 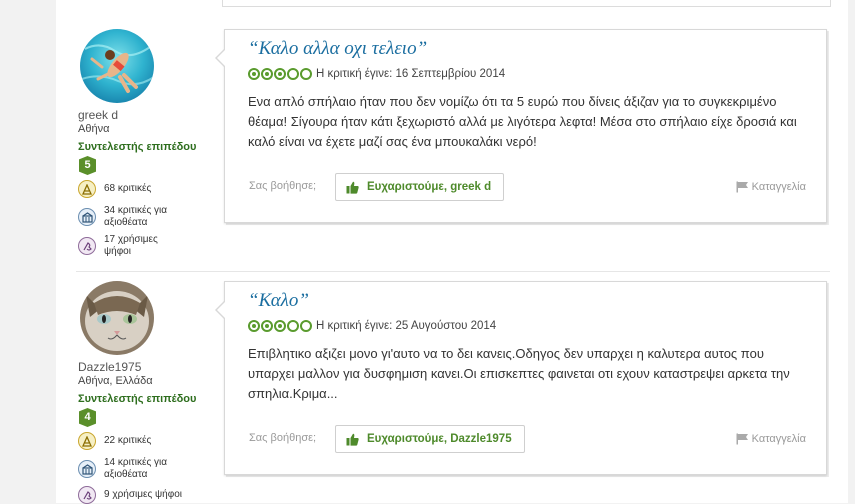 What do you see at coordinates (98, 115) in the screenshot?
I see `username: greek d` at bounding box center [98, 115].